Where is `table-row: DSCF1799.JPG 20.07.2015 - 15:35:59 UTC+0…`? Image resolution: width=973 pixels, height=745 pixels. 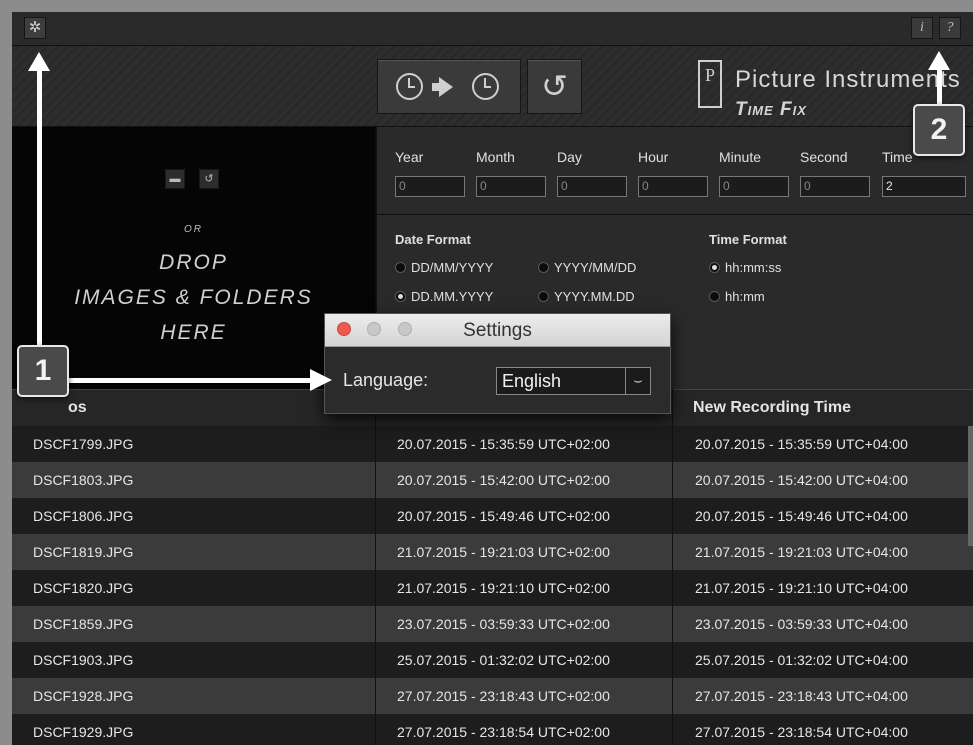
table-row: DSCF1799.JPG 20.07.2015 - 15:35:59 UTC+0… is located at coordinates (492, 444).